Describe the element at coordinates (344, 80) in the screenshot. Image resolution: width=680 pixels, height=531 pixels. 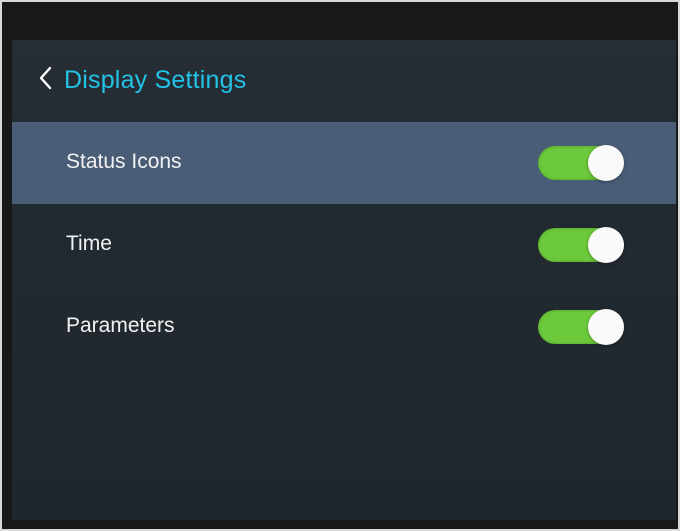
I see `header: Display Settings` at that location.